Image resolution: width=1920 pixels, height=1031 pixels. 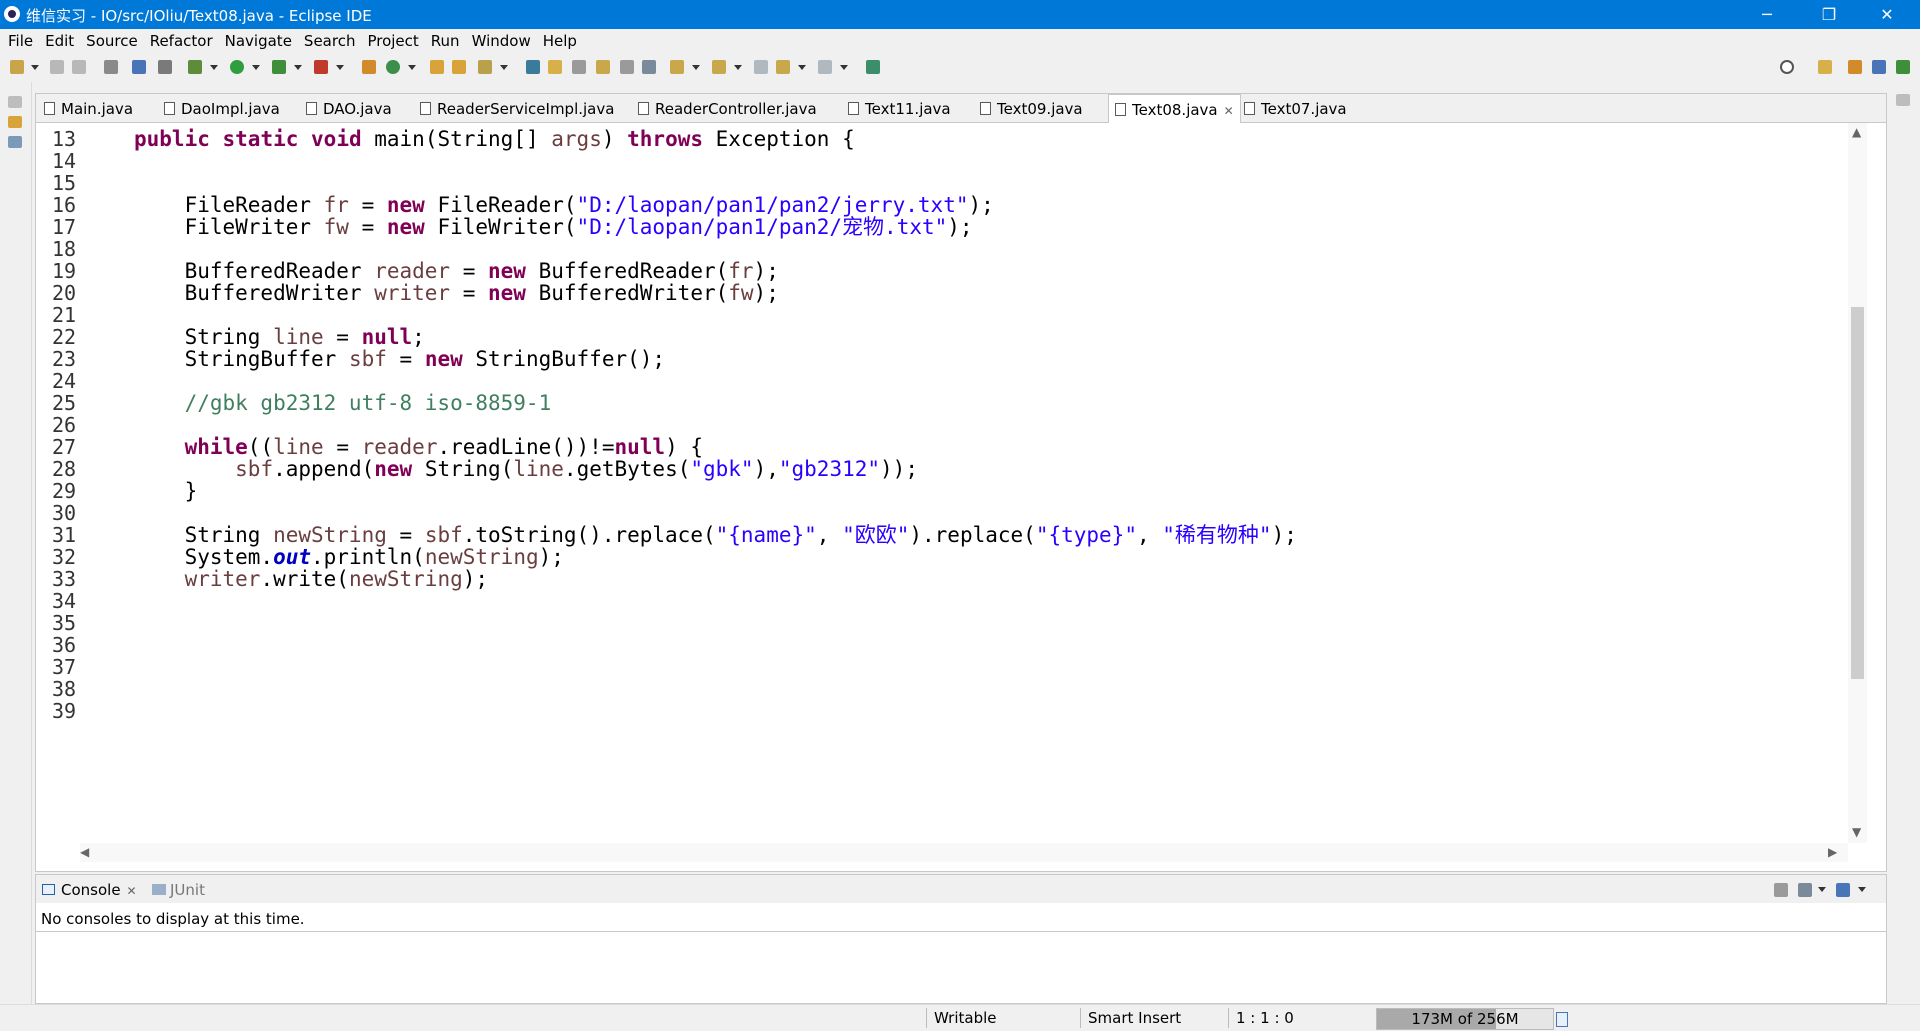 I want to click on external-tools-dropdown-icon, so click(x=340, y=67).